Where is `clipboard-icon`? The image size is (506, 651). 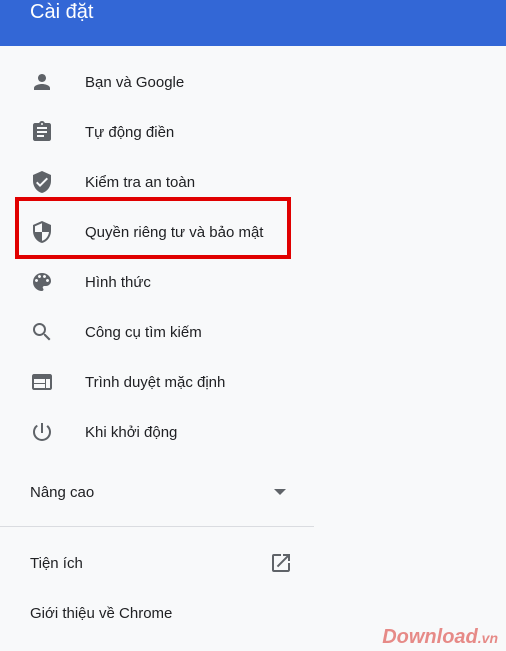 clipboard-icon is located at coordinates (42, 132).